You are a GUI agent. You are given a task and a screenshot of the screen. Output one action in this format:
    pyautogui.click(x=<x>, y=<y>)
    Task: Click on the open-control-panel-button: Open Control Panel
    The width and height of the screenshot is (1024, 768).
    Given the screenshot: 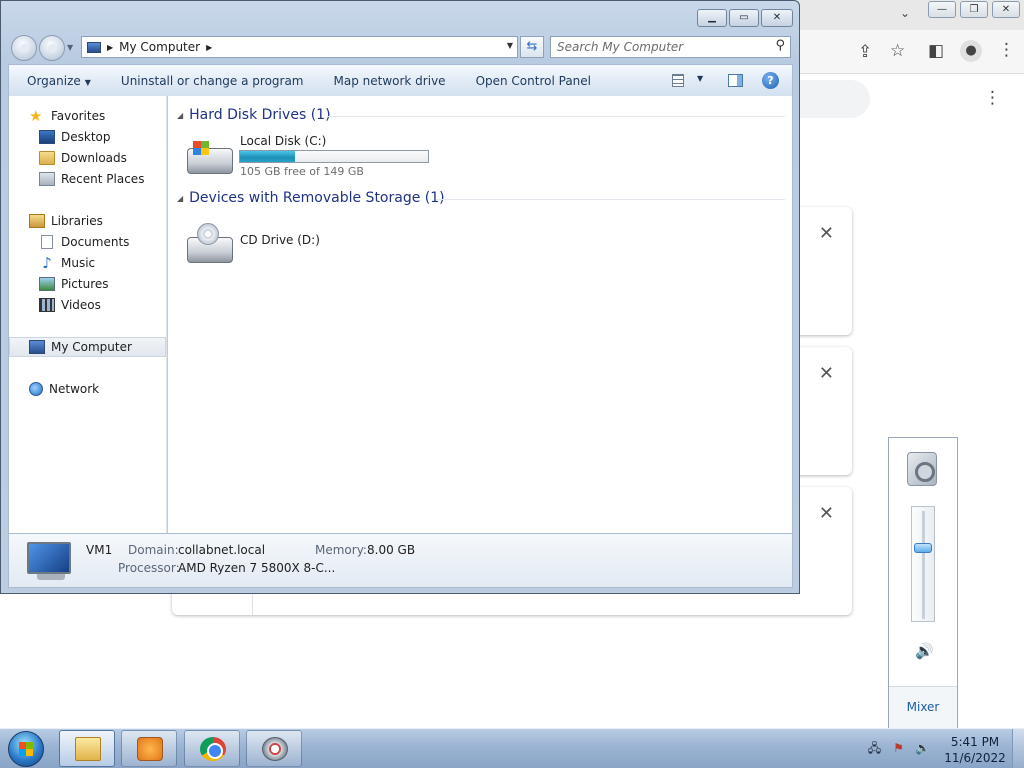 What is the action you would take?
    pyautogui.click(x=533, y=81)
    